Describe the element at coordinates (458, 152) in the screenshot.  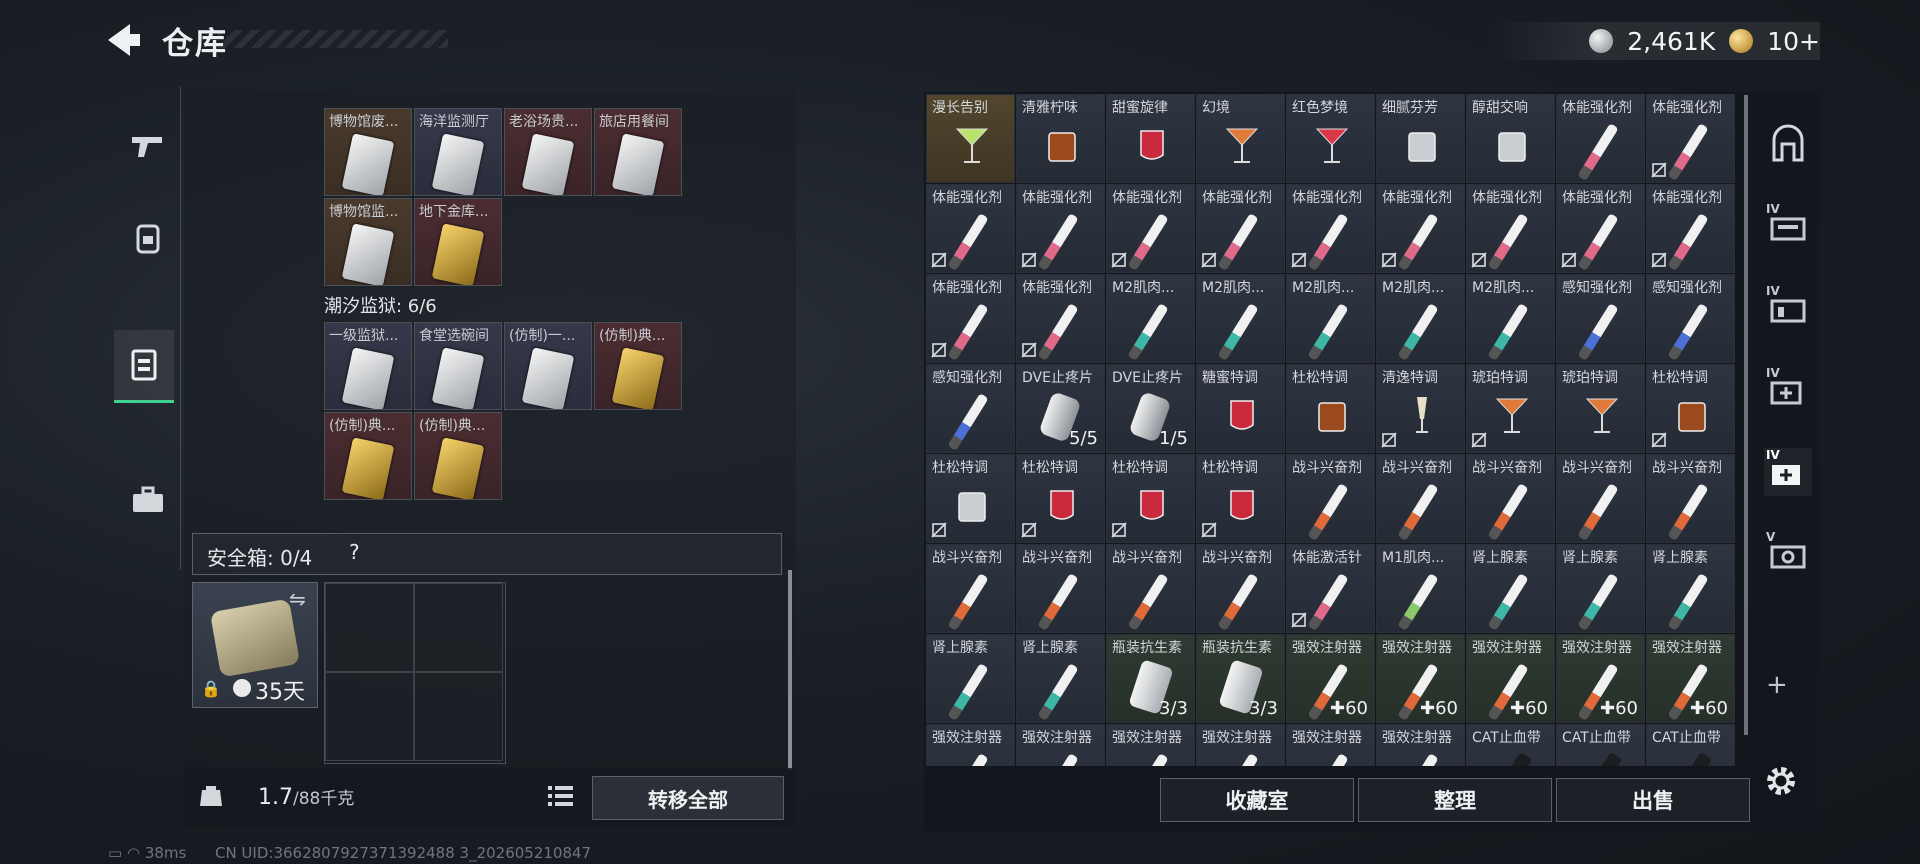
I see `collection-item: 海洋监测厅` at that location.